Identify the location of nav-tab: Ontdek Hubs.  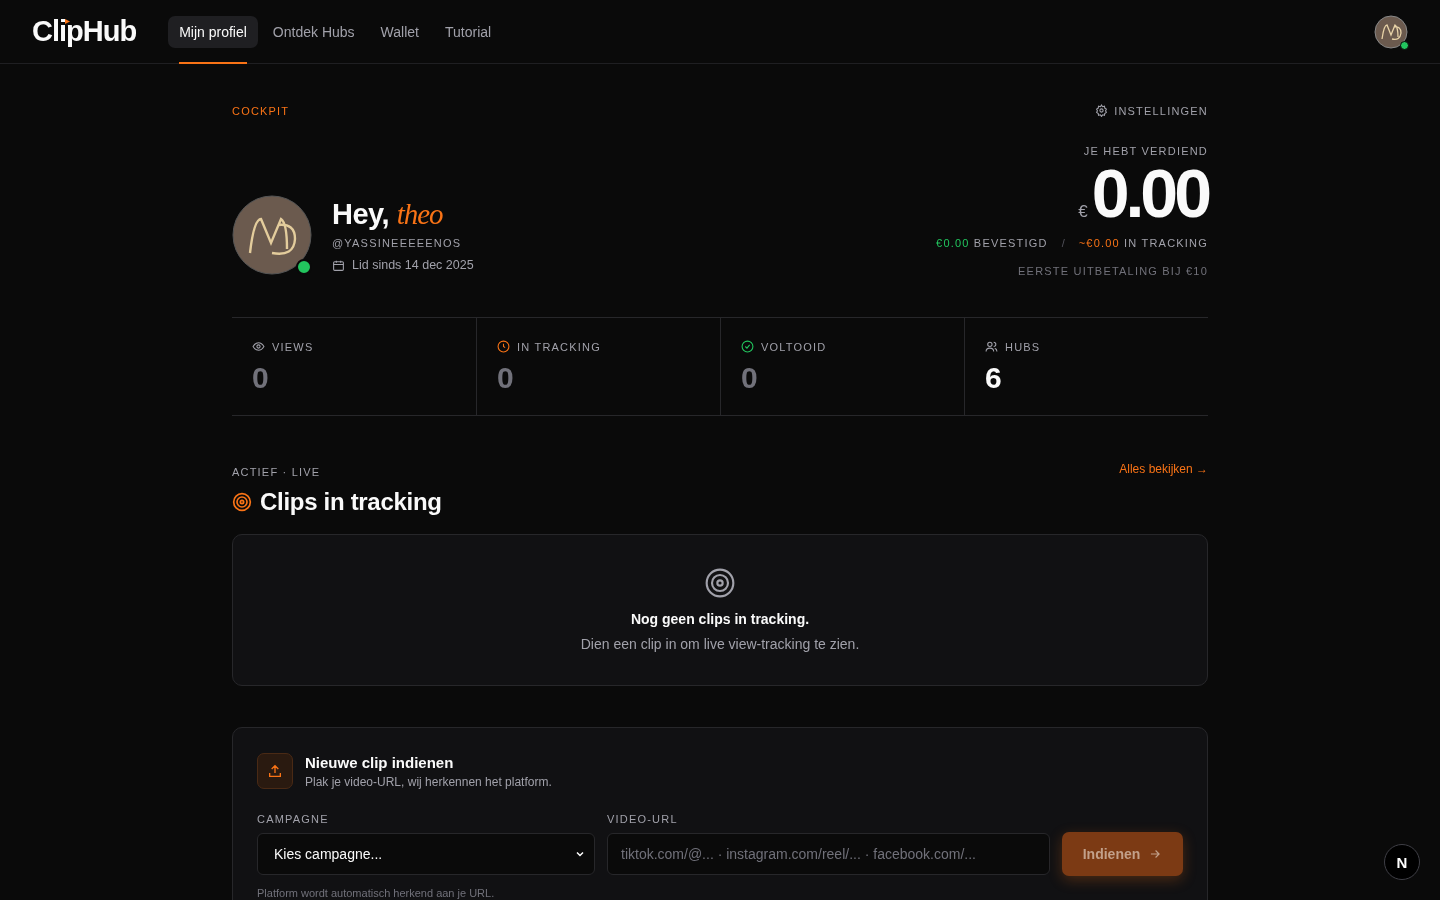
(313, 31).